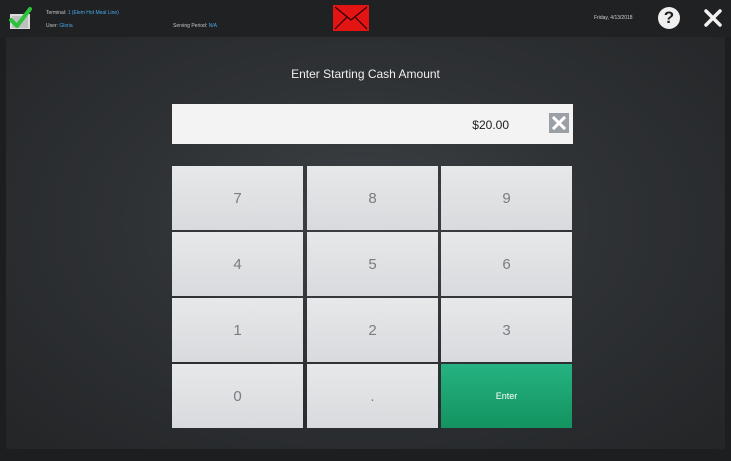  I want to click on current-date: Friday, 4/13/2018, so click(613, 18).